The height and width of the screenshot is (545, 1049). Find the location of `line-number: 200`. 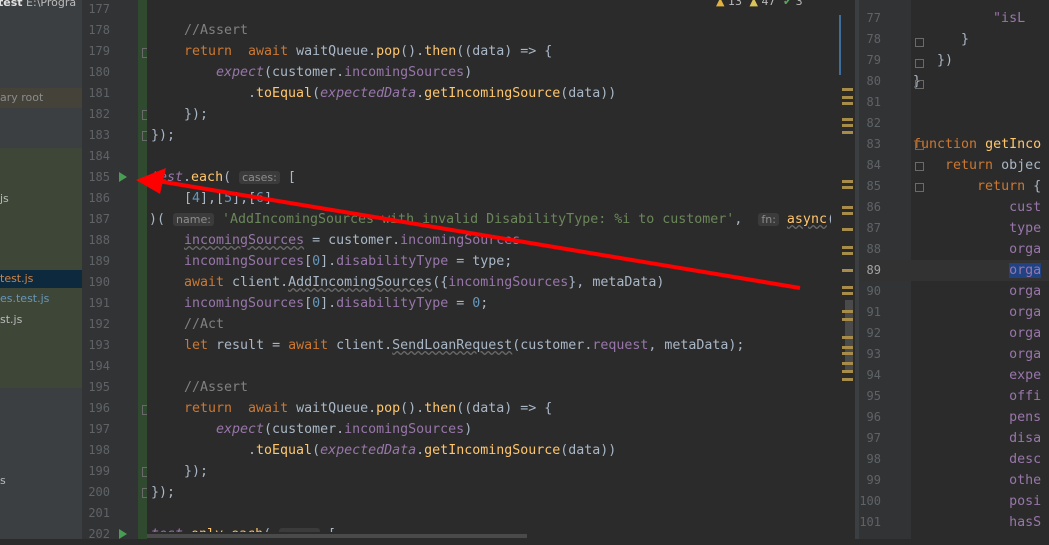

line-number: 200 is located at coordinates (99, 492).